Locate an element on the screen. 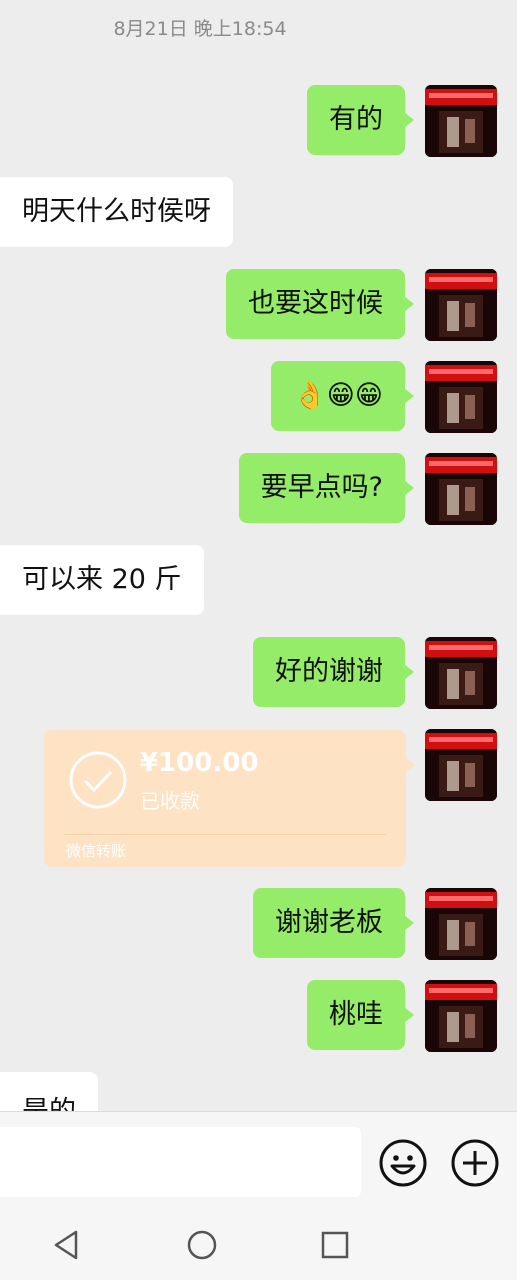 This screenshot has width=517, height=1280. input-bar is located at coordinates (258, 1159).